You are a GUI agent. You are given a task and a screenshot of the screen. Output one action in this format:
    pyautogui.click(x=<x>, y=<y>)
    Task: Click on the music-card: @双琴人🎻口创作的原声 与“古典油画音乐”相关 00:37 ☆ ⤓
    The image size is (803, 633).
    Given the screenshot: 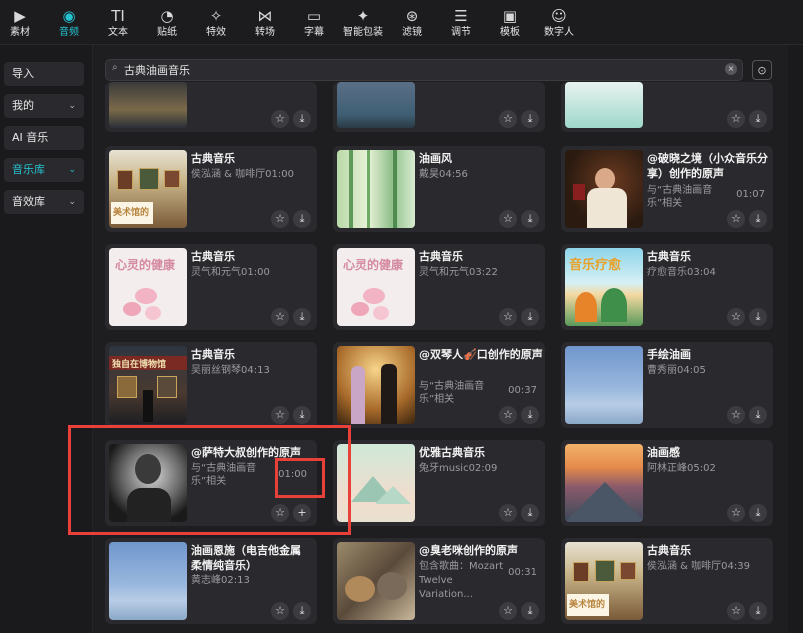 What is the action you would take?
    pyautogui.click(x=439, y=385)
    